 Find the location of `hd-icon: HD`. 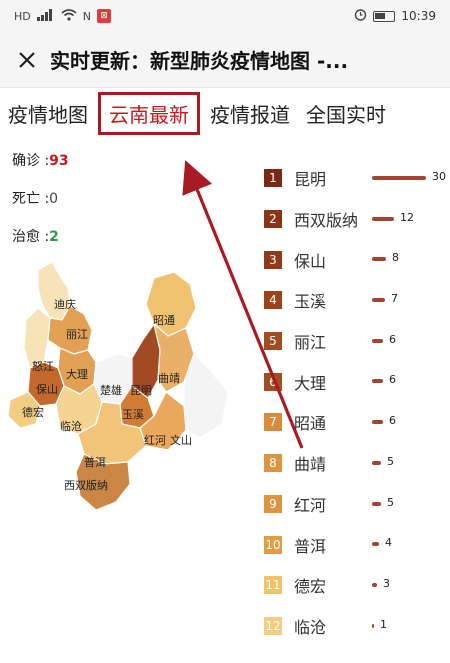

hd-icon: HD is located at coordinates (22, 16).